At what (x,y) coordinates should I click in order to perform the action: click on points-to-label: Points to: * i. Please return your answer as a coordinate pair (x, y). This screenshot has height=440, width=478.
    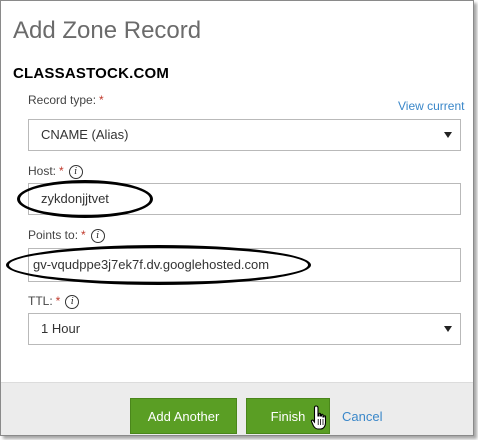
    Looking at the image, I should click on (66, 235).